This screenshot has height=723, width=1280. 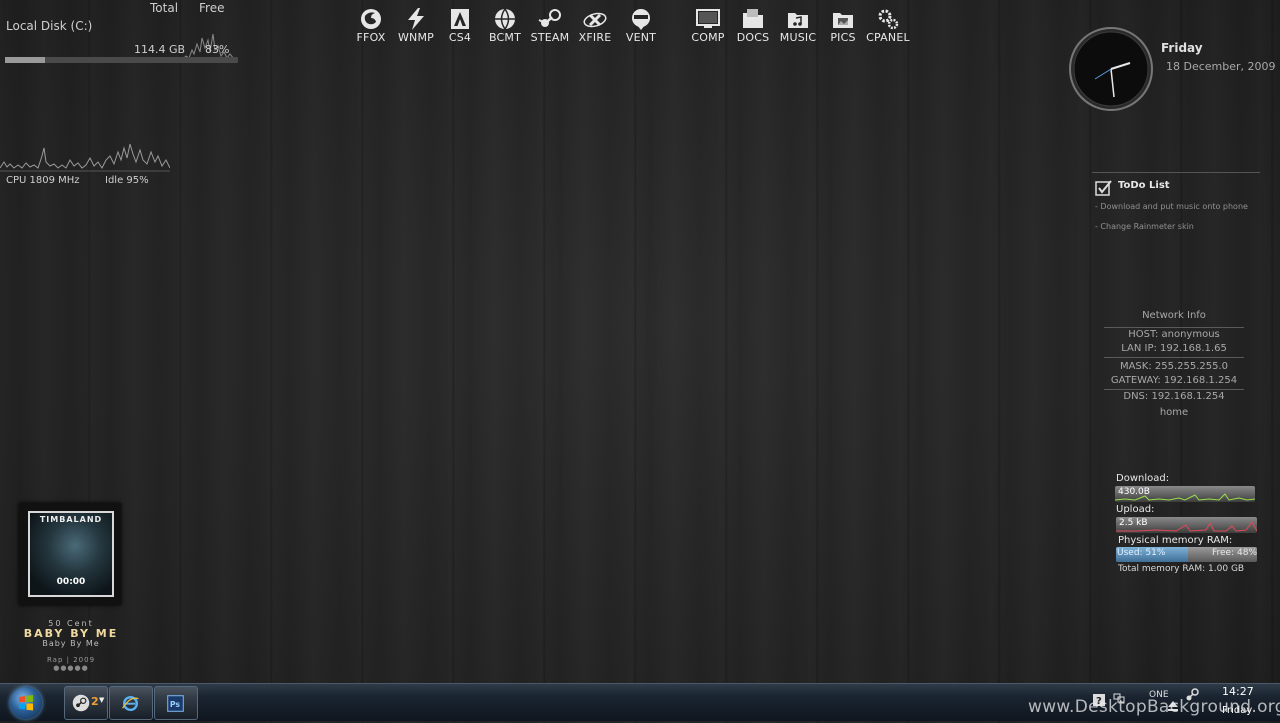 I want to click on launcher-label: CPANEL, so click(x=888, y=37).